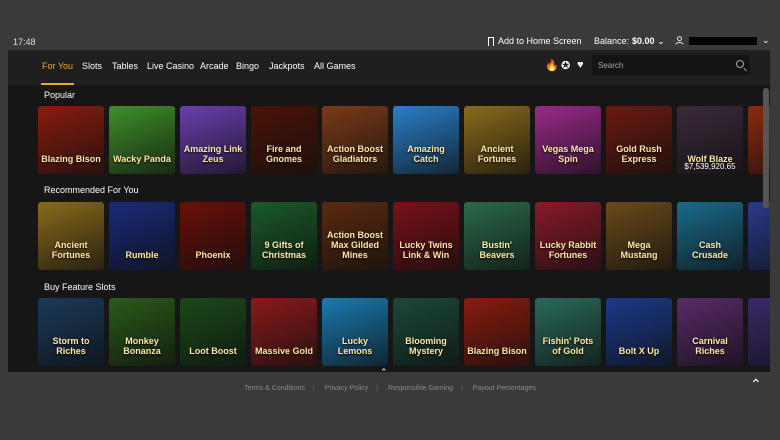 The image size is (780, 440). What do you see at coordinates (247, 66) in the screenshot?
I see `tab-bingo: Bingo` at bounding box center [247, 66].